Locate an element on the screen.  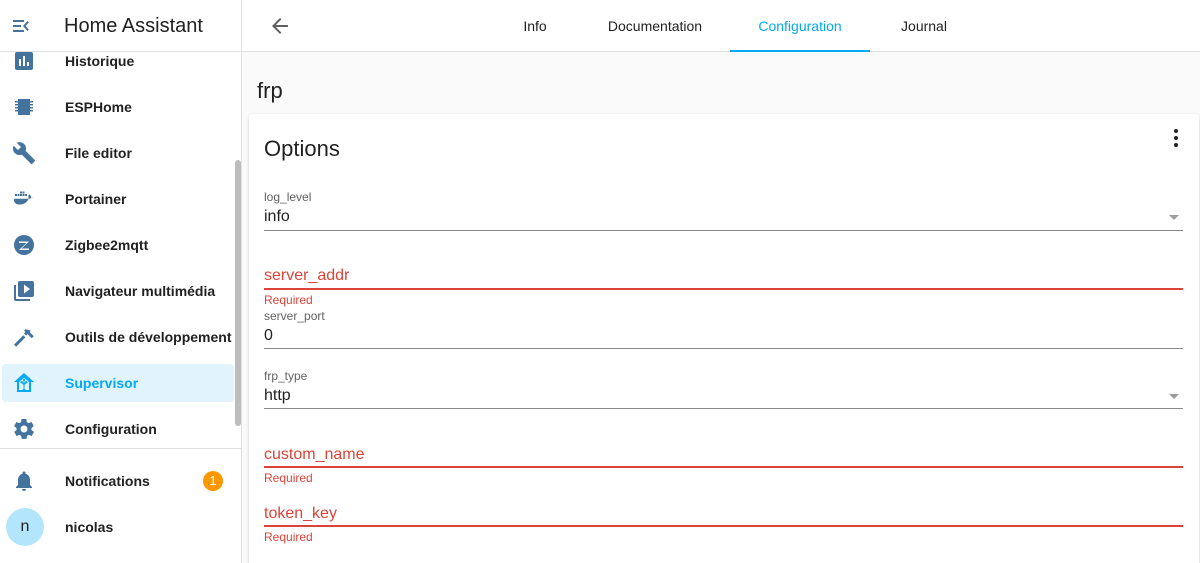
card-title: Options is located at coordinates (302, 148).